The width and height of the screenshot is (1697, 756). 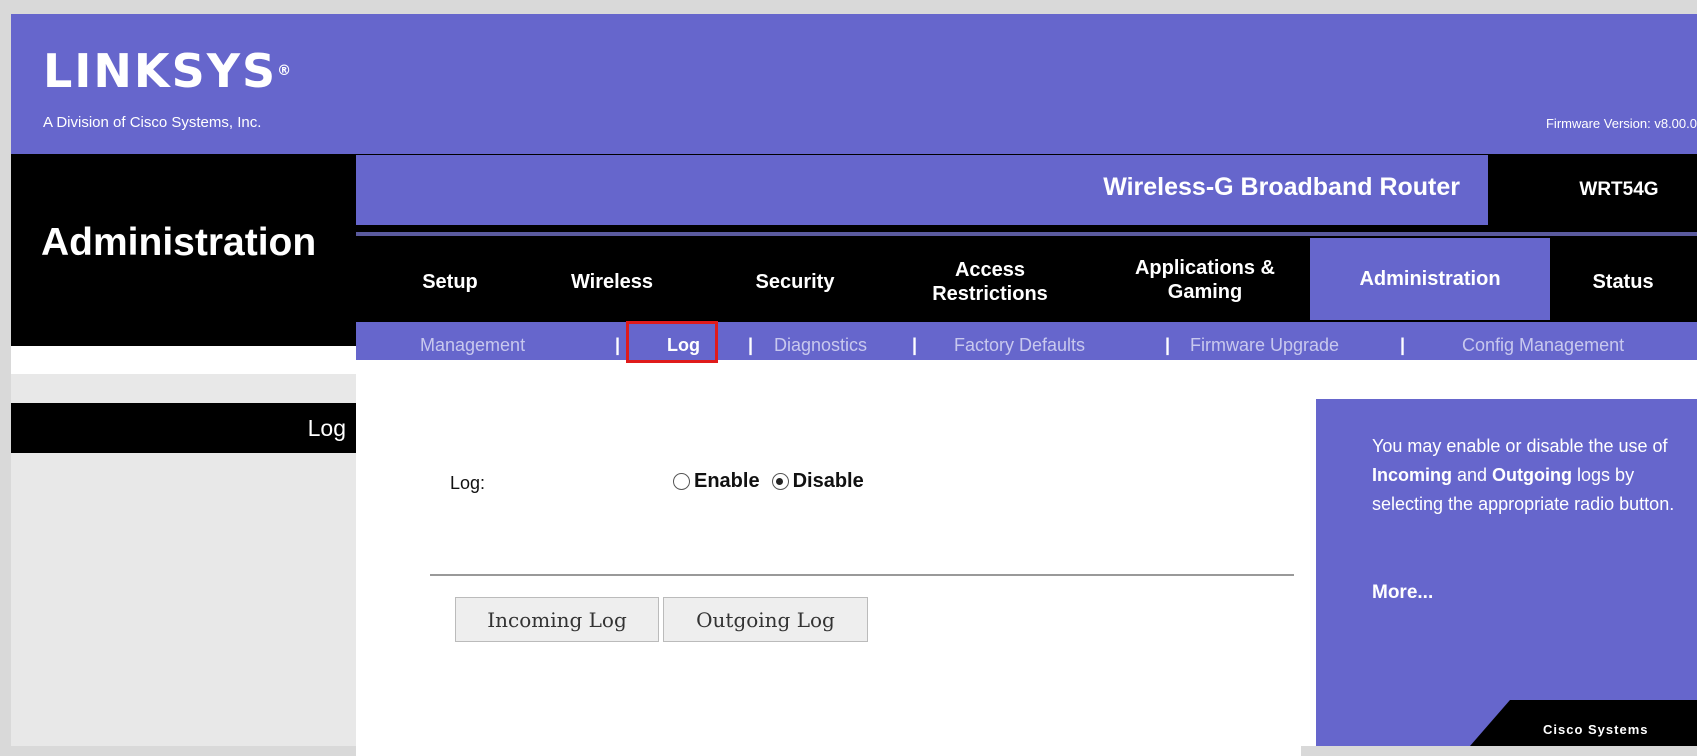 I want to click on enable-radio, so click(x=681, y=481).